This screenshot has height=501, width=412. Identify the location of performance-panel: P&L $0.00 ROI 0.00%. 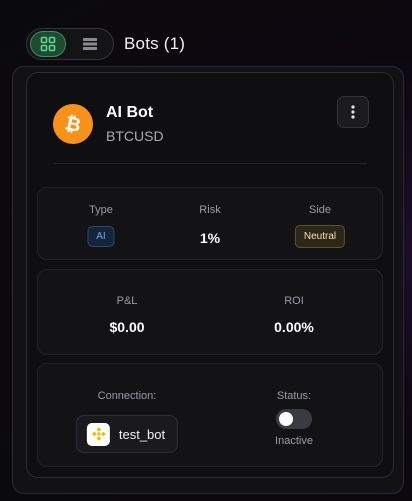
(210, 312).